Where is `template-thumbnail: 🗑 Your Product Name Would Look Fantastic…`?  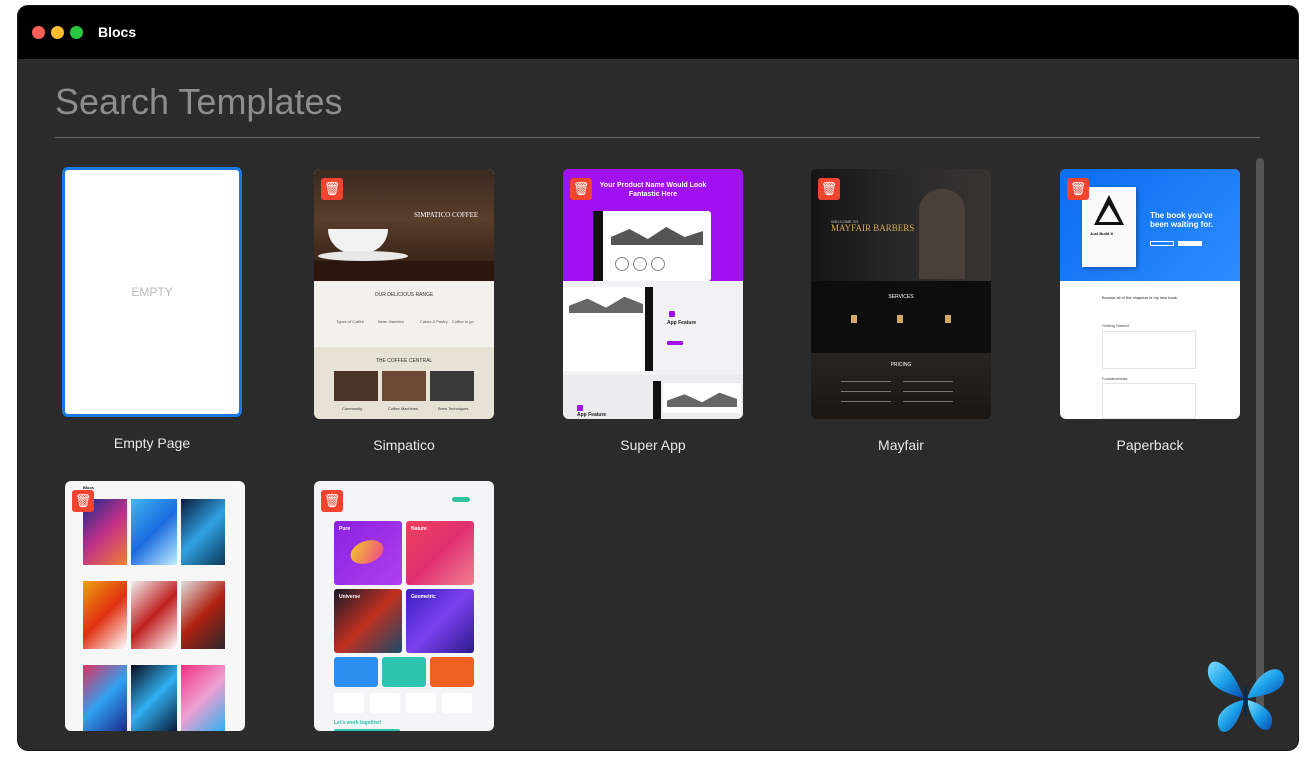
template-thumbnail: 🗑 Your Product Name Would Look Fantastic… is located at coordinates (653, 294).